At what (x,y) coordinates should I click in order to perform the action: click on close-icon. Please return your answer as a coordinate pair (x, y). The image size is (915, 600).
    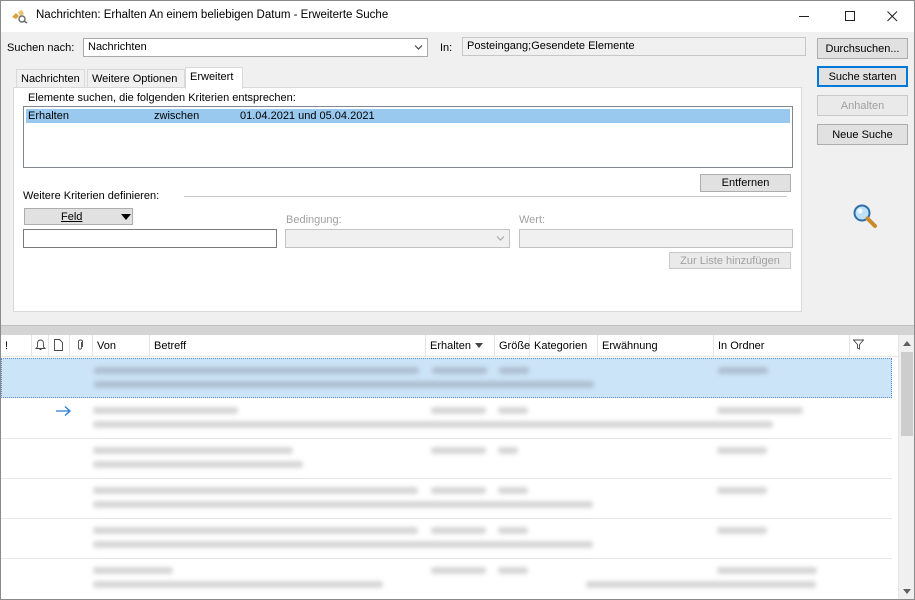
    Looking at the image, I should click on (891, 16).